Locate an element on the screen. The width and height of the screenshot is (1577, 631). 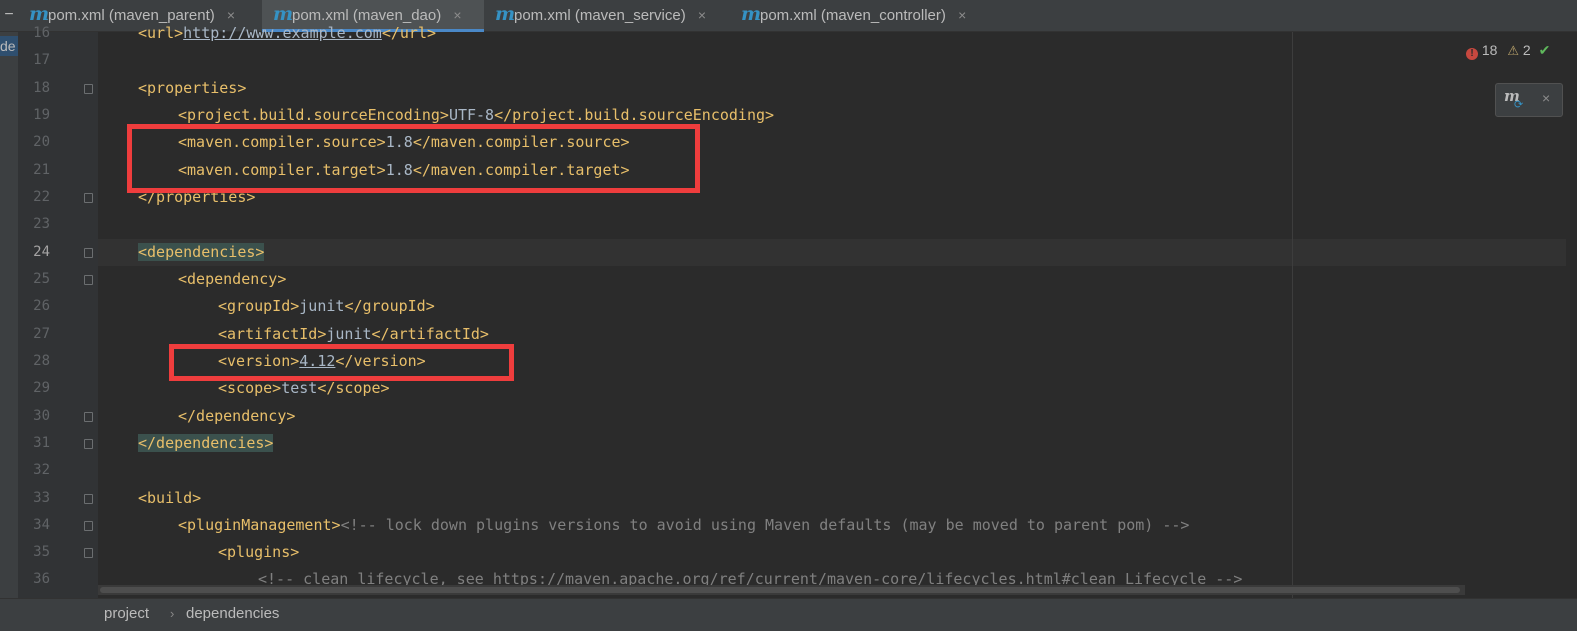
code-line-18: <properties> is located at coordinates (192, 88).